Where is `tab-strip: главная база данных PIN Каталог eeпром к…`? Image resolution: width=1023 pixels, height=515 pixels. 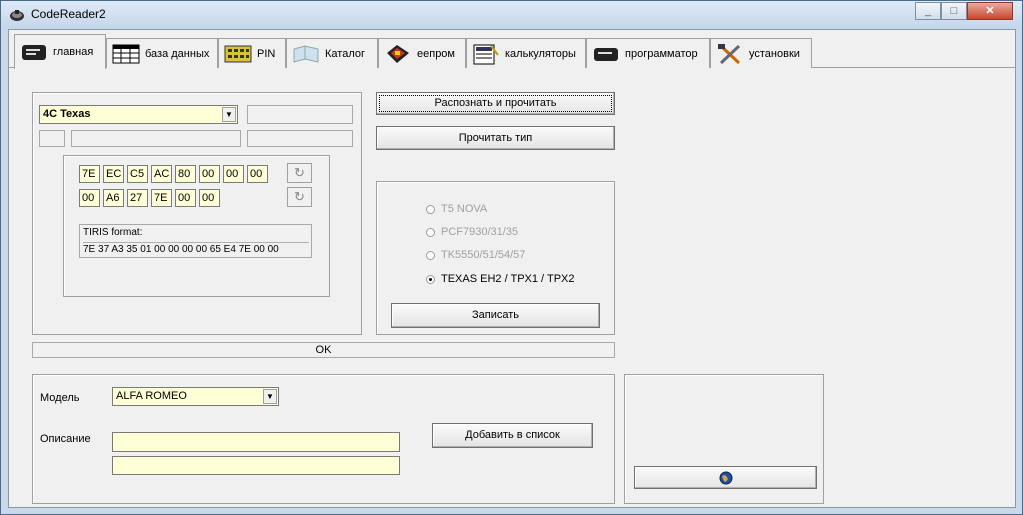 tab-strip: главная база данных PIN Каталог eeпром к… is located at coordinates (512, 51).